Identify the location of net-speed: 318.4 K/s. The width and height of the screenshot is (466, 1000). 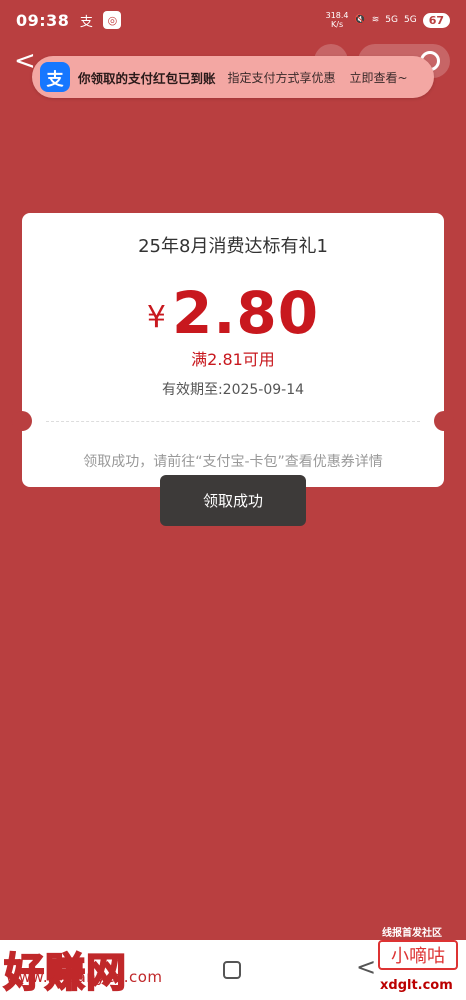
(337, 20).